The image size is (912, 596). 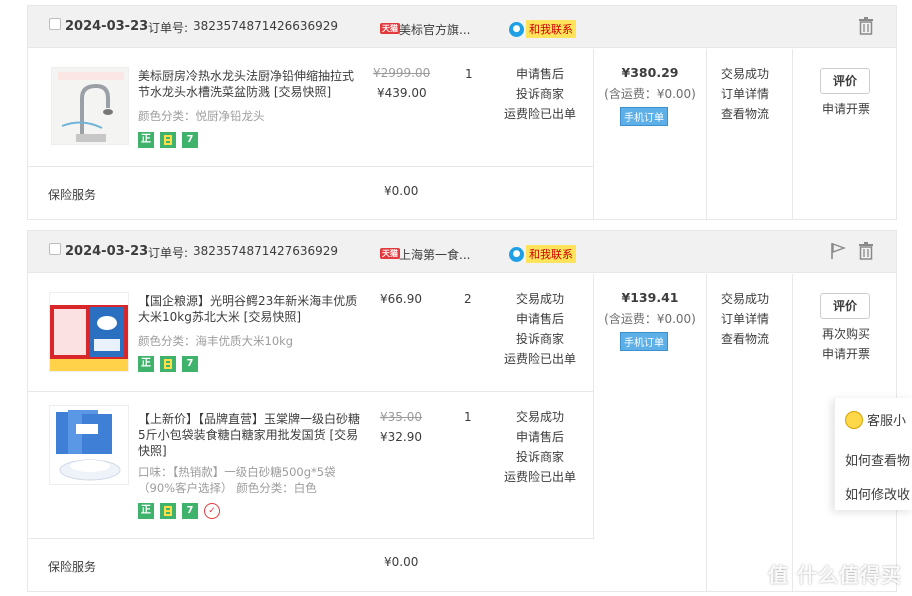 I want to click on product-title-link: 【国企粮源】光明谷鳄23年新米海丰优质大米10kg苏北大米 [交易快照], so click(x=249, y=309).